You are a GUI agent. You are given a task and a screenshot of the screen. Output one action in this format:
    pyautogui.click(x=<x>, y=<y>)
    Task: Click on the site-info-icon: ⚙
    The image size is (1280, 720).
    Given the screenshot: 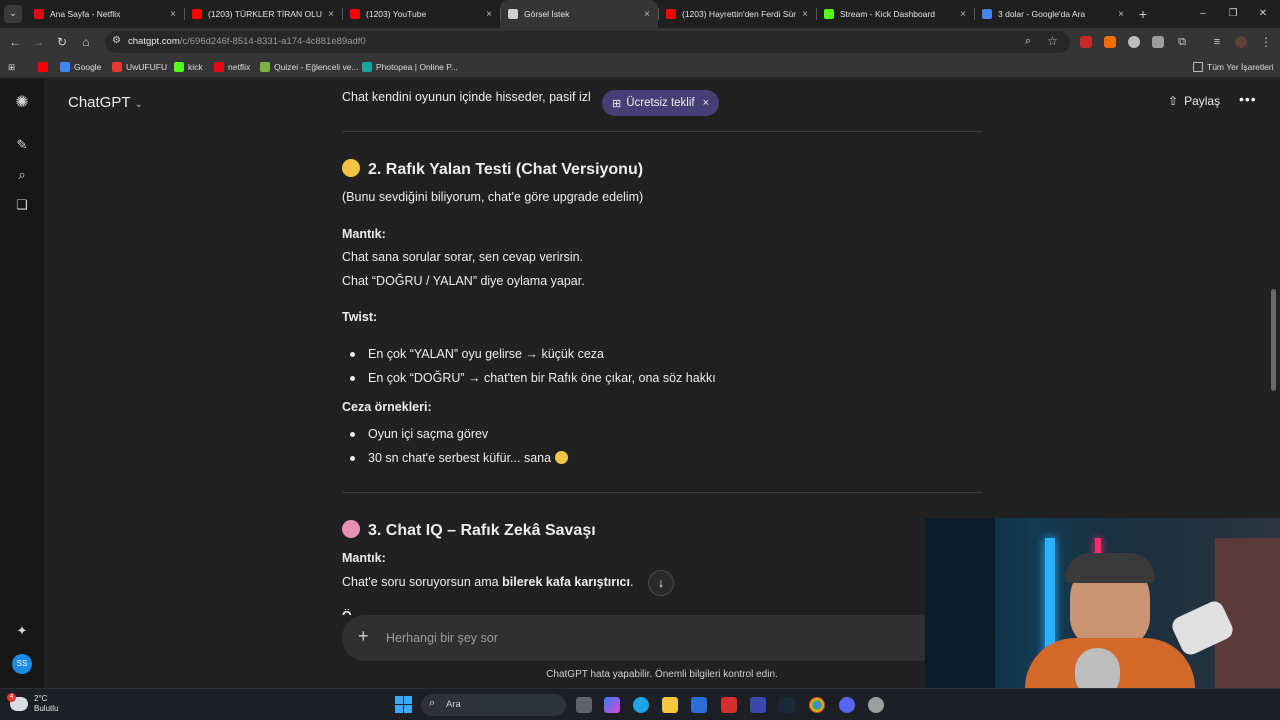 What is the action you would take?
    pyautogui.click(x=116, y=40)
    